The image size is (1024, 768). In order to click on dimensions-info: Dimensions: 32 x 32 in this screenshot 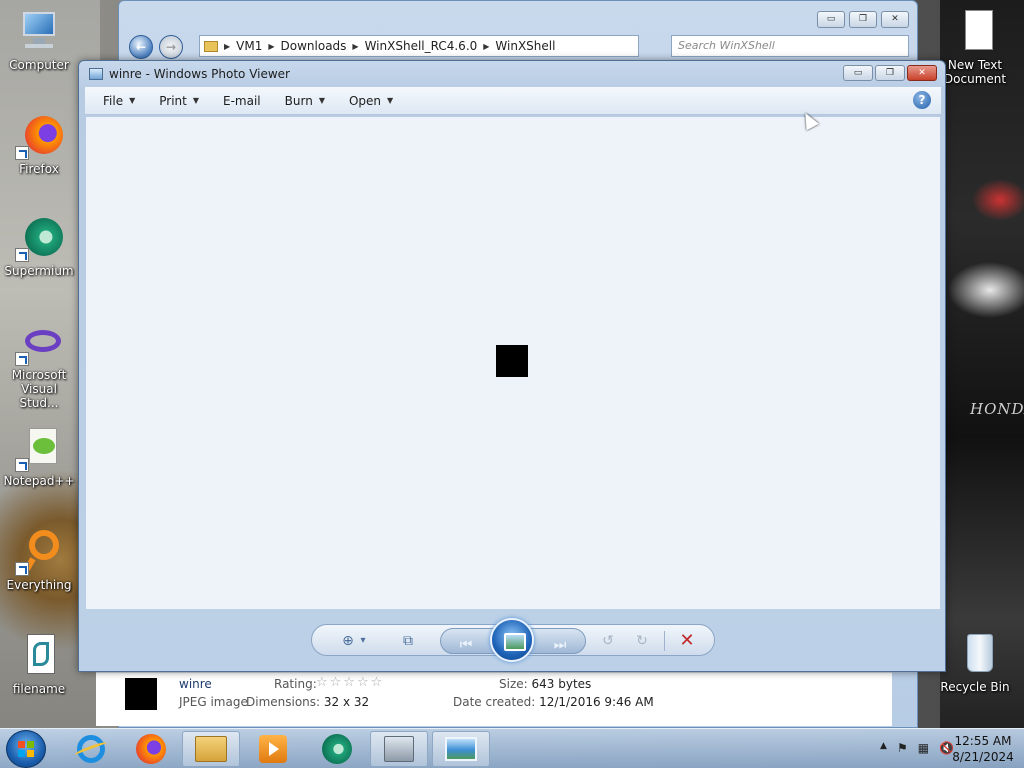, I will do `click(307, 702)`.